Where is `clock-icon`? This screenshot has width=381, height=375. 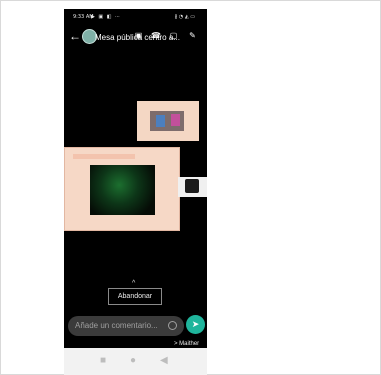
clock-icon is located at coordinates (172, 325).